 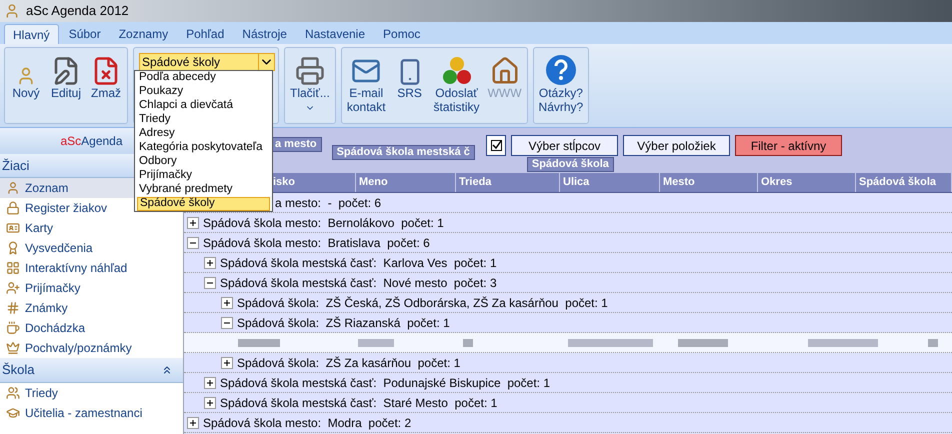 I want to click on sidebar-item: Prijímačky, so click(x=91, y=288).